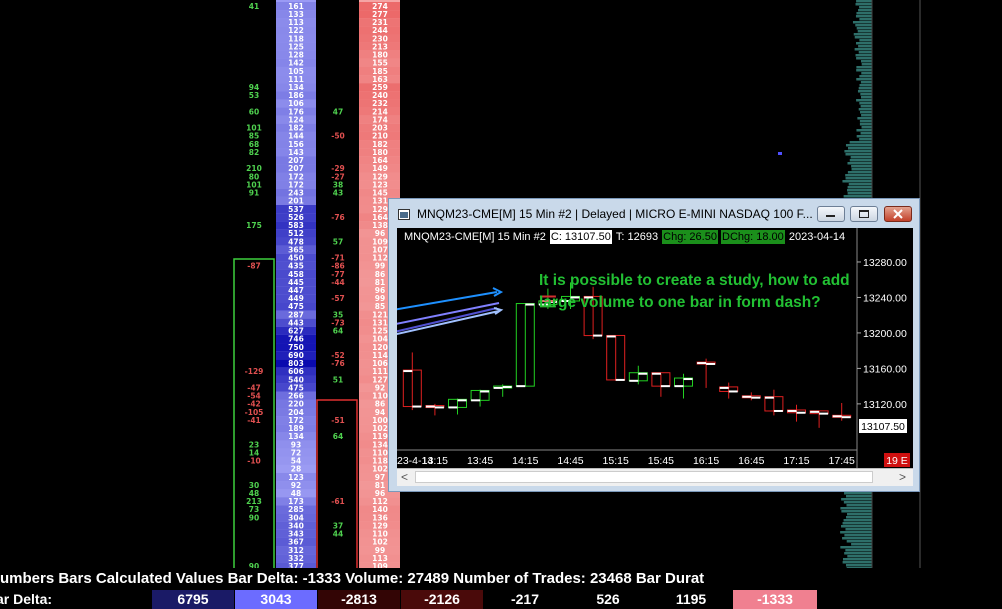 The height and width of the screenshot is (609, 1002). What do you see at coordinates (254, 461) in the screenshot?
I see `left-delta-value: -10` at bounding box center [254, 461].